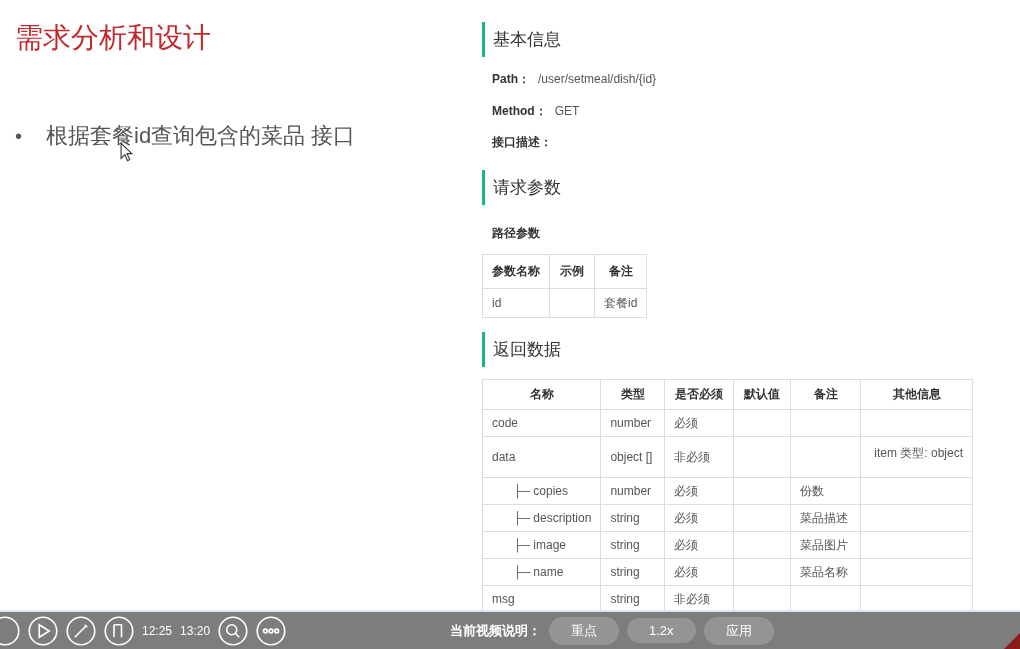 The height and width of the screenshot is (649, 1020). I want to click on section-heading: 请求参数, so click(521, 187).